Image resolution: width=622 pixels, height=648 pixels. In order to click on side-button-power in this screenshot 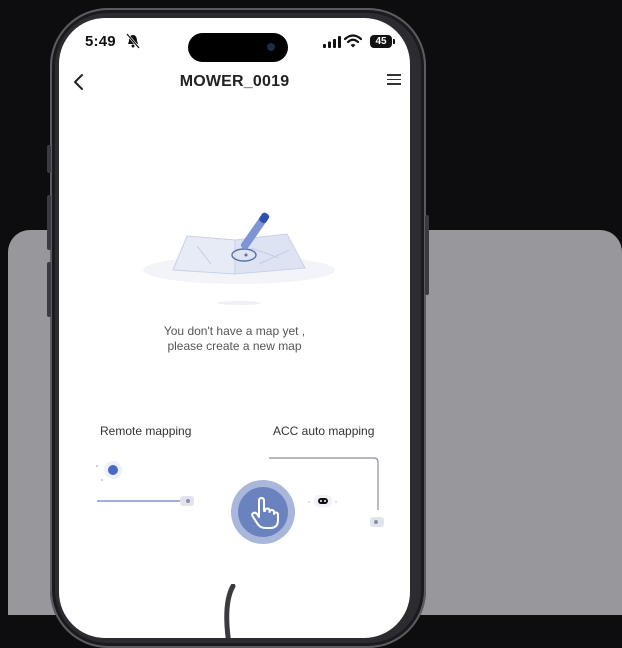, I will do `click(427, 255)`.